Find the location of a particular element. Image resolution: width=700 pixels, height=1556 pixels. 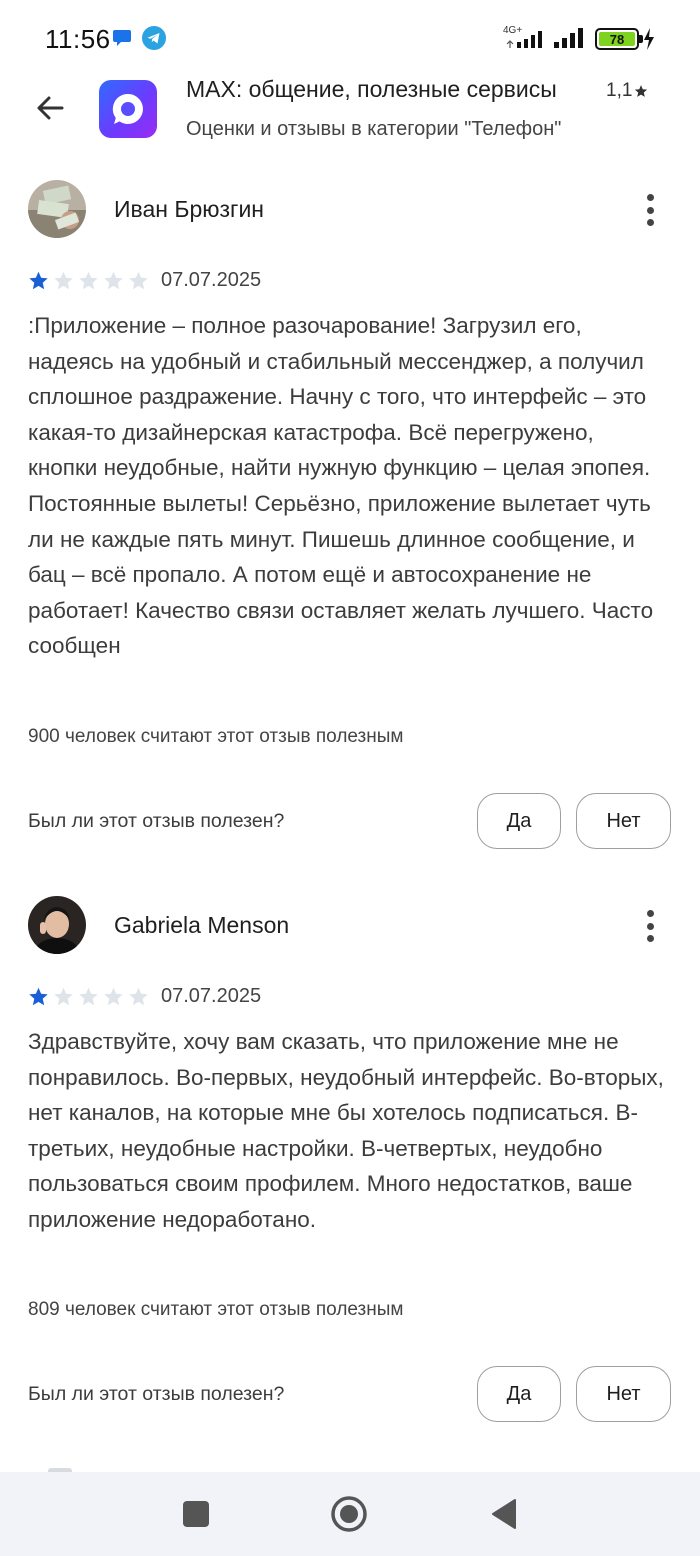

battery-indicator: 78 is located at coordinates (619, 39).